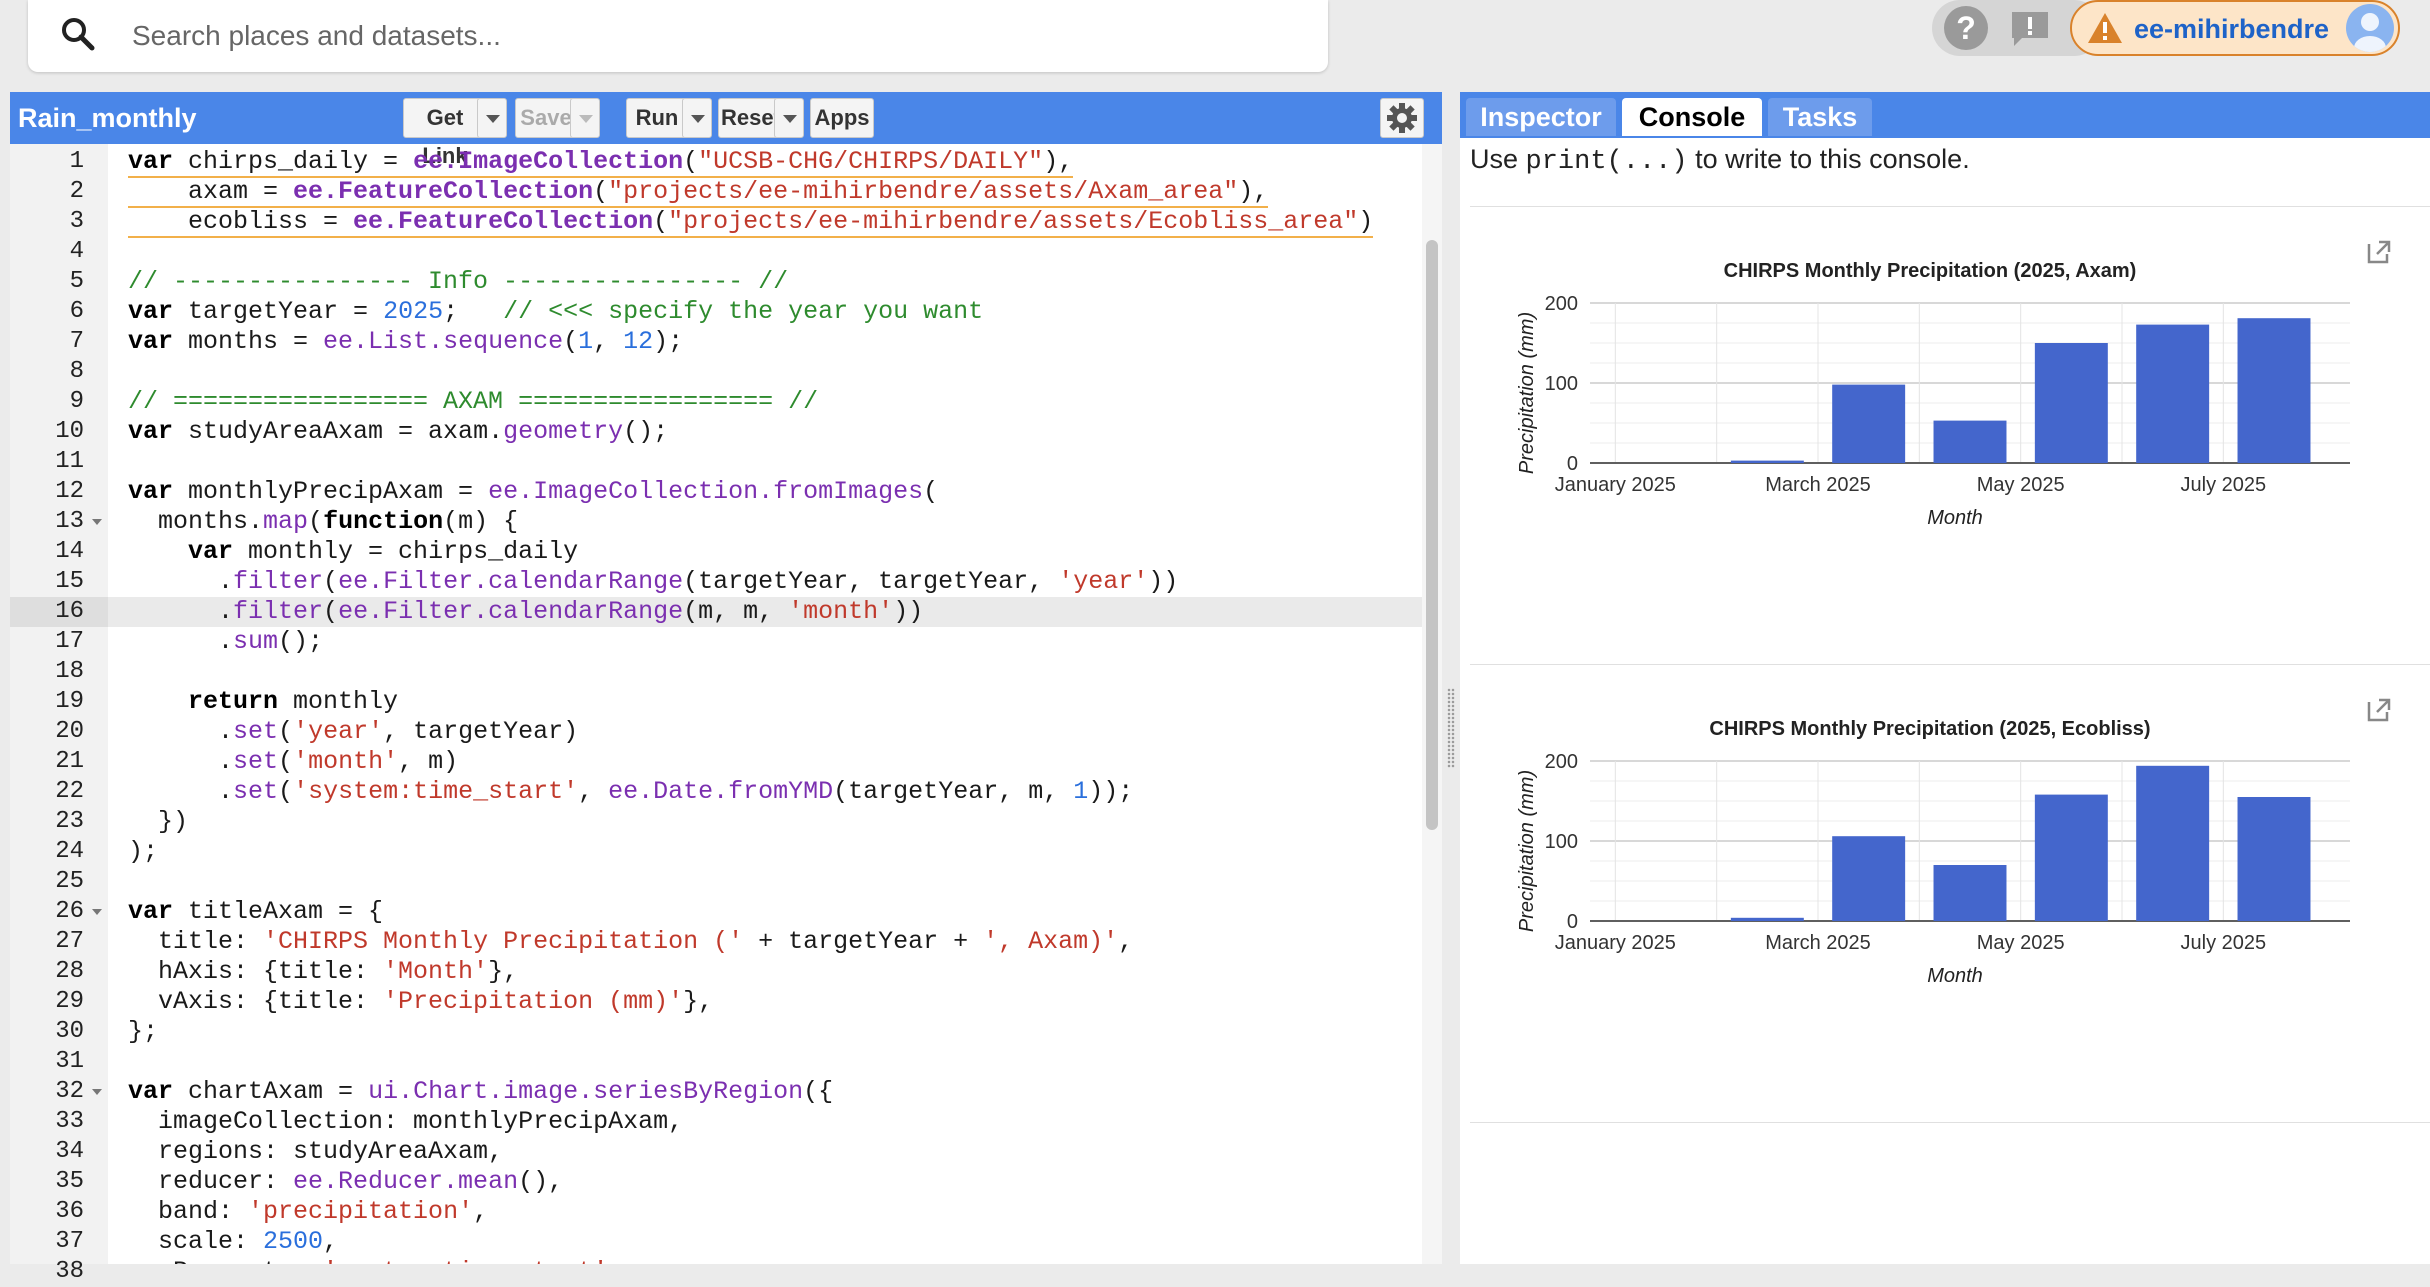 The image size is (2430, 1287). I want to click on code-token: ,, so click(593, 791).